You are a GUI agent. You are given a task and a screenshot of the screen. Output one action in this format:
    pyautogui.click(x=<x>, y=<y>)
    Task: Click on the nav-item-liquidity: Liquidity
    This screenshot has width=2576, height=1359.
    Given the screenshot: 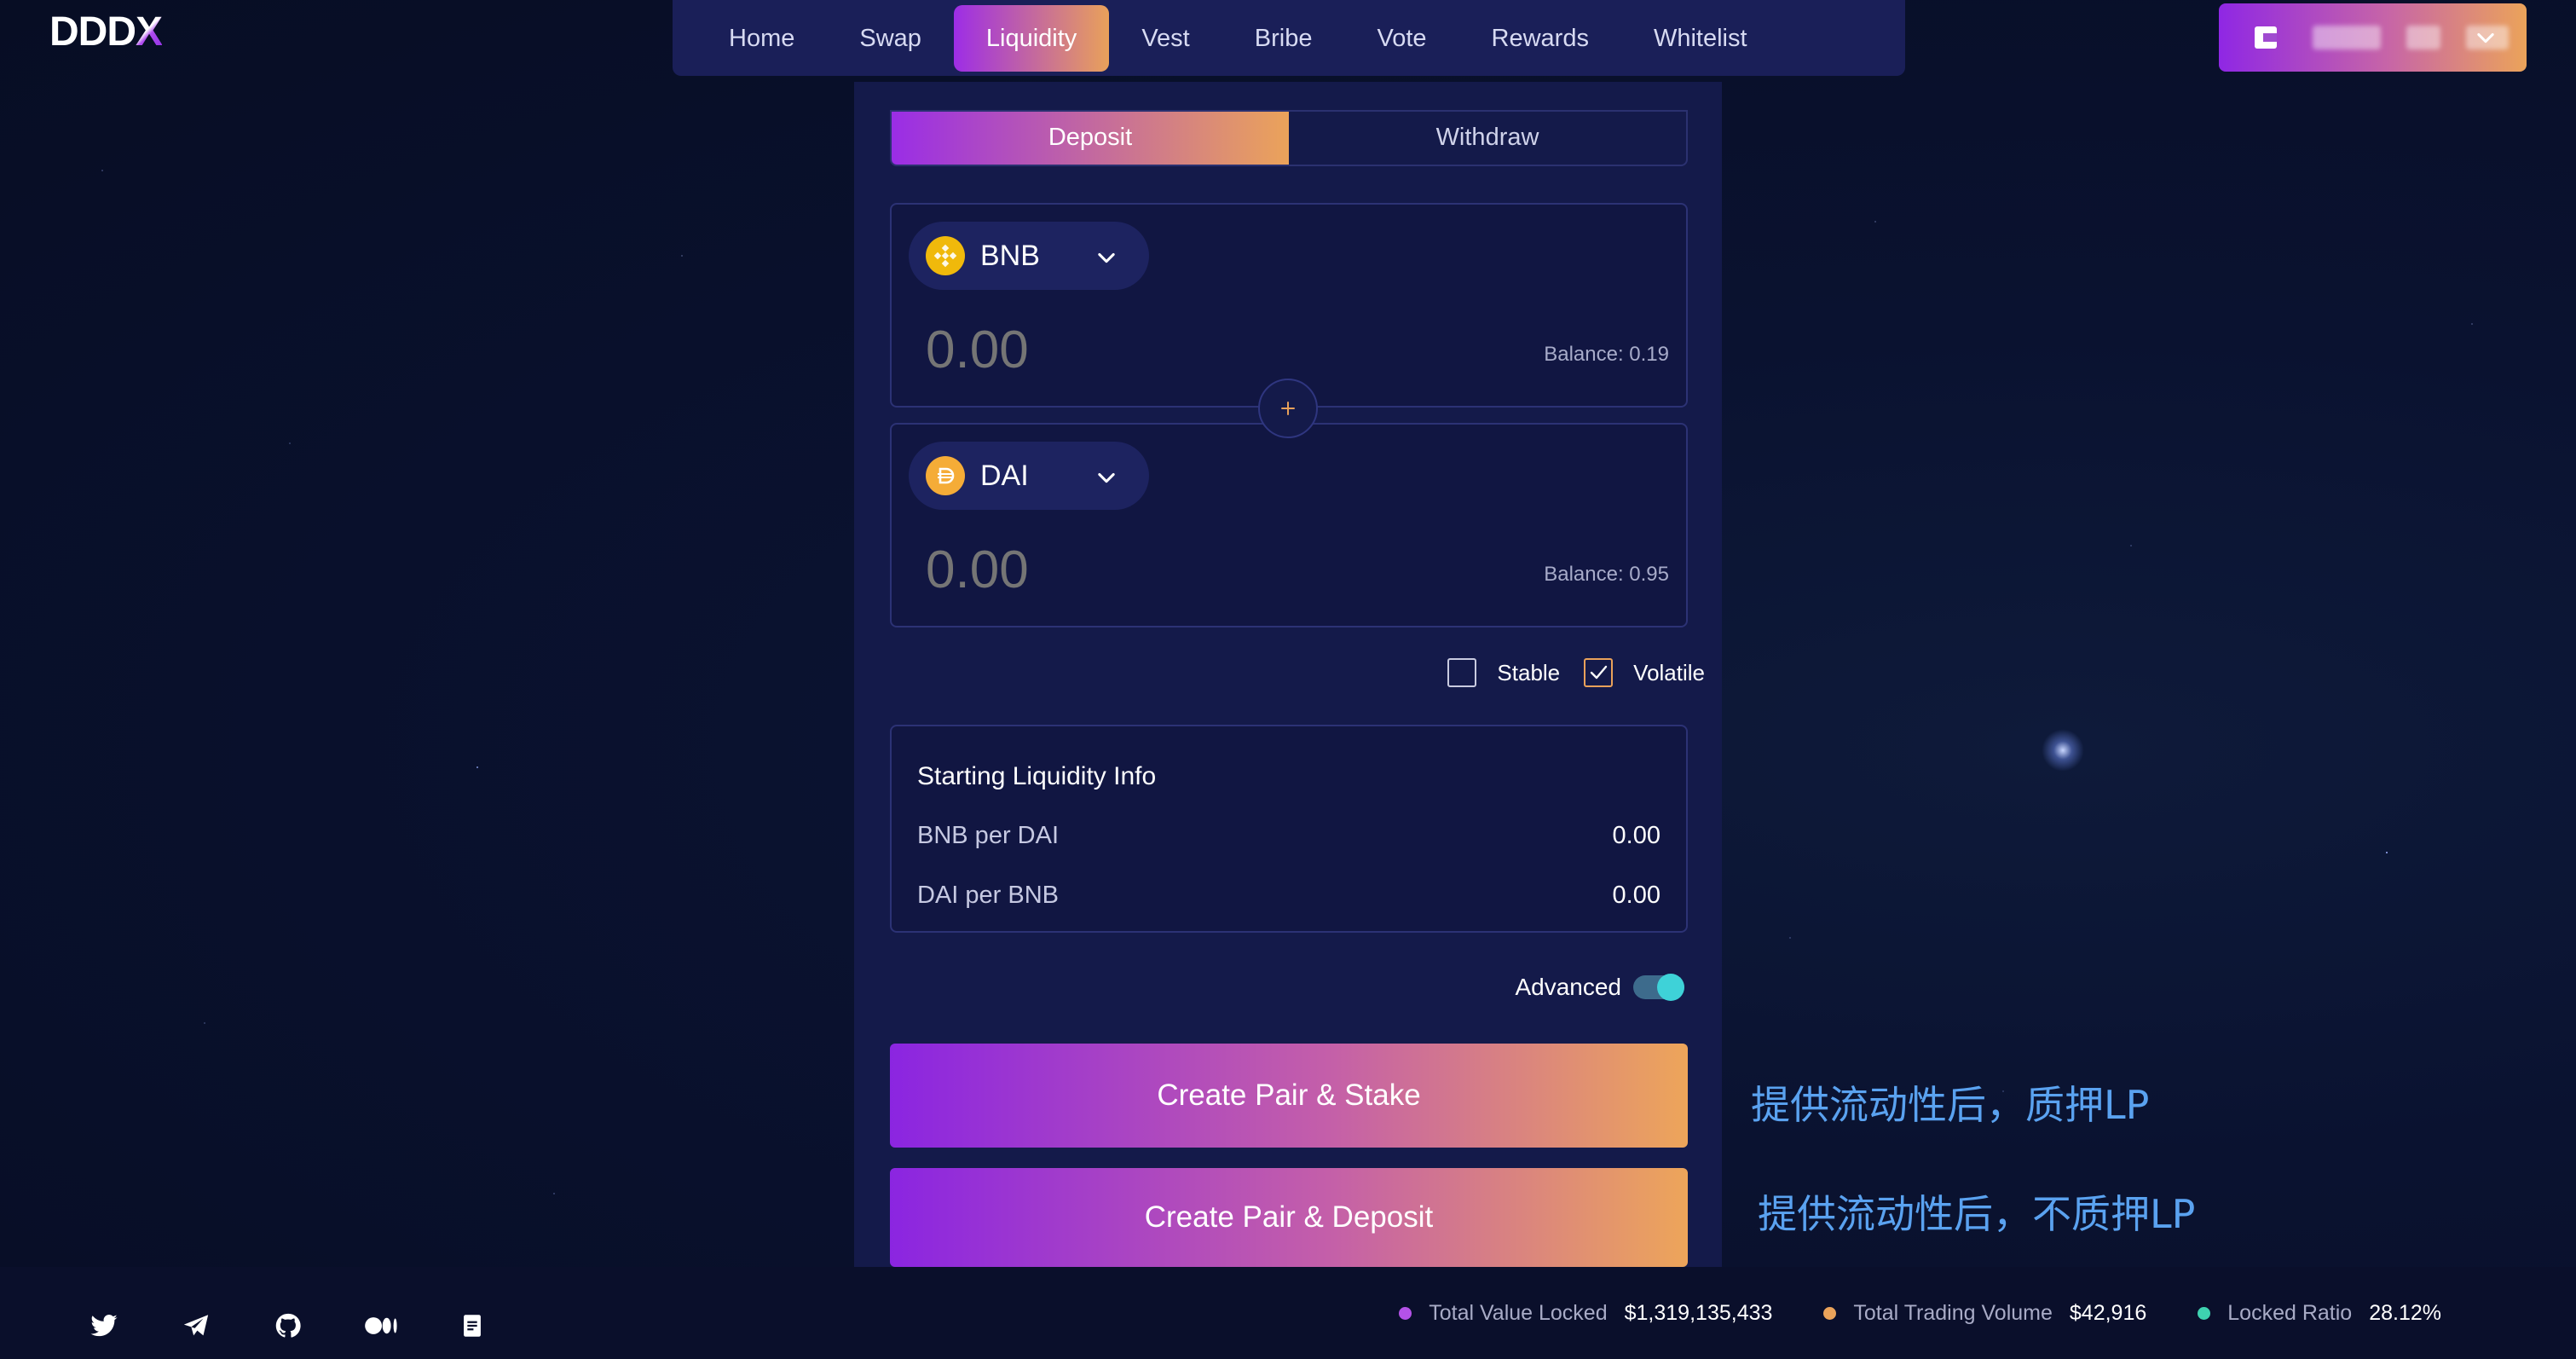 What is the action you would take?
    pyautogui.click(x=1031, y=38)
    